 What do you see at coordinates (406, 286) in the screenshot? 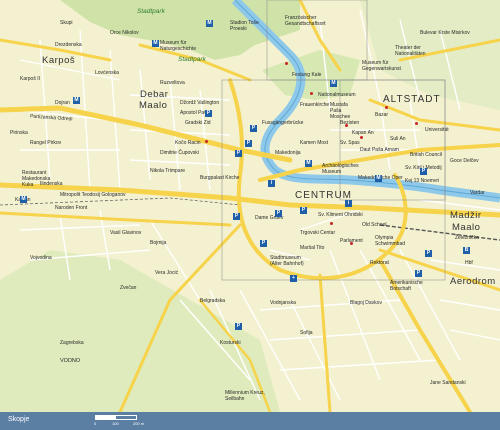
I see `label-amerika: Amerikanische Botschaft` at bounding box center [406, 286].